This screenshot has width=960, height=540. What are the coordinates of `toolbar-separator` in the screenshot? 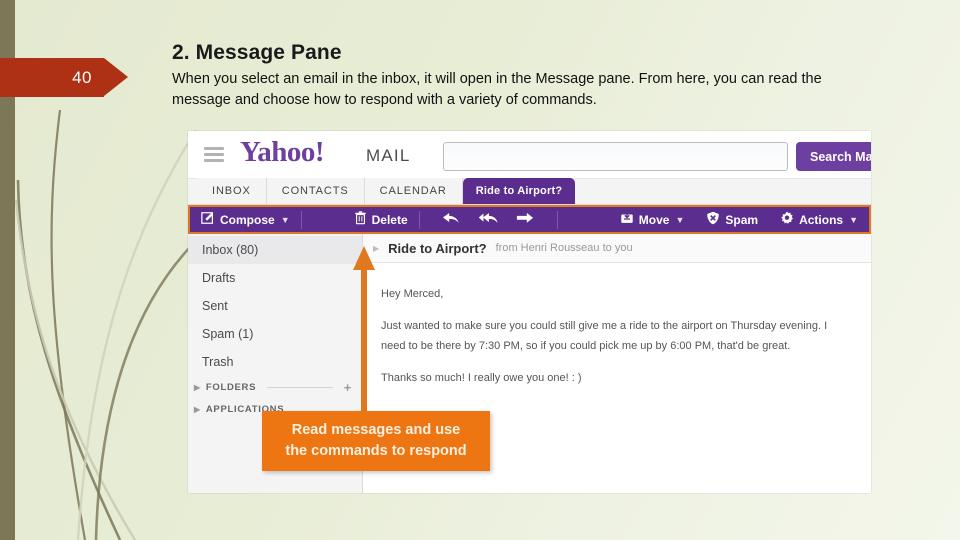 It's located at (557, 219).